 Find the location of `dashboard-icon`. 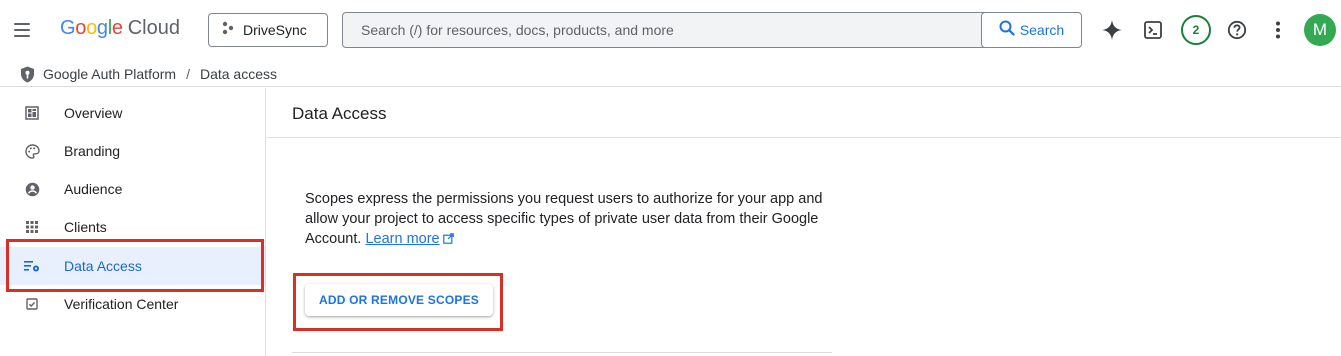

dashboard-icon is located at coordinates (32, 113).